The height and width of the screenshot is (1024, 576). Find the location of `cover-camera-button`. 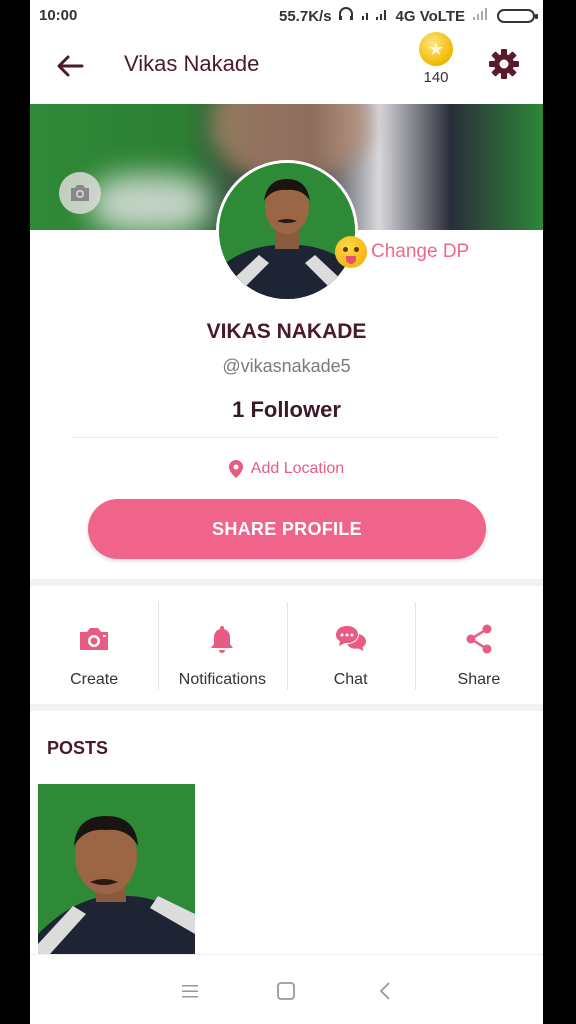

cover-camera-button is located at coordinates (80, 193).